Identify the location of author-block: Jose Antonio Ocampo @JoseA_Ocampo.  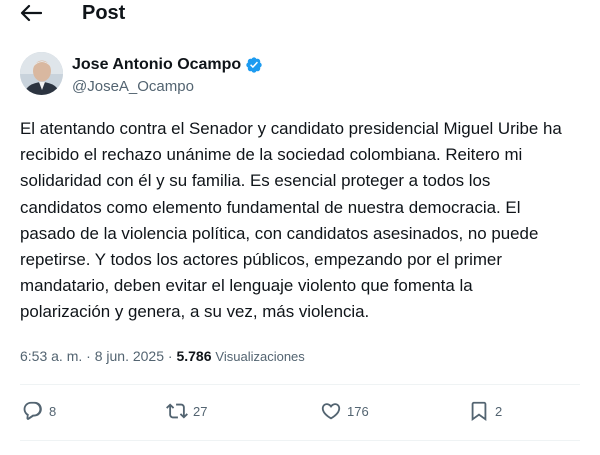
(300, 75).